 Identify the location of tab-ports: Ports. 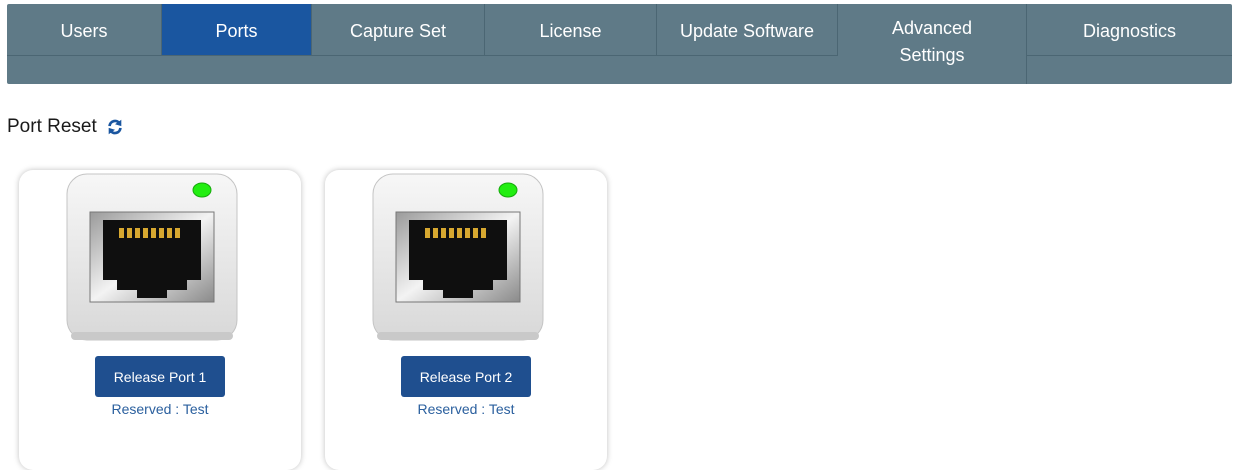
(237, 30).